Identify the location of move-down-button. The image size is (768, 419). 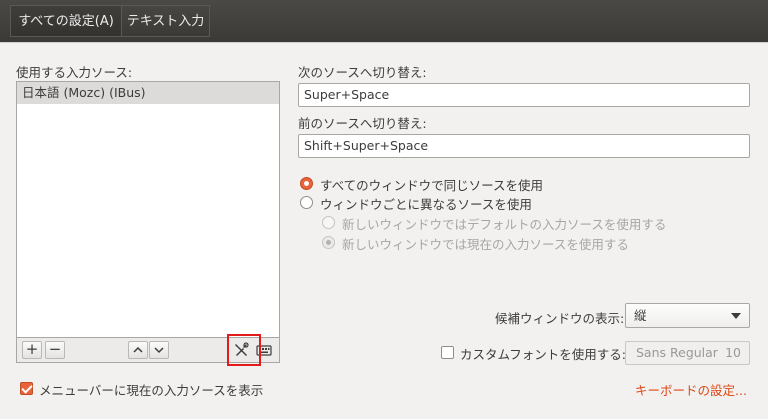
(159, 350).